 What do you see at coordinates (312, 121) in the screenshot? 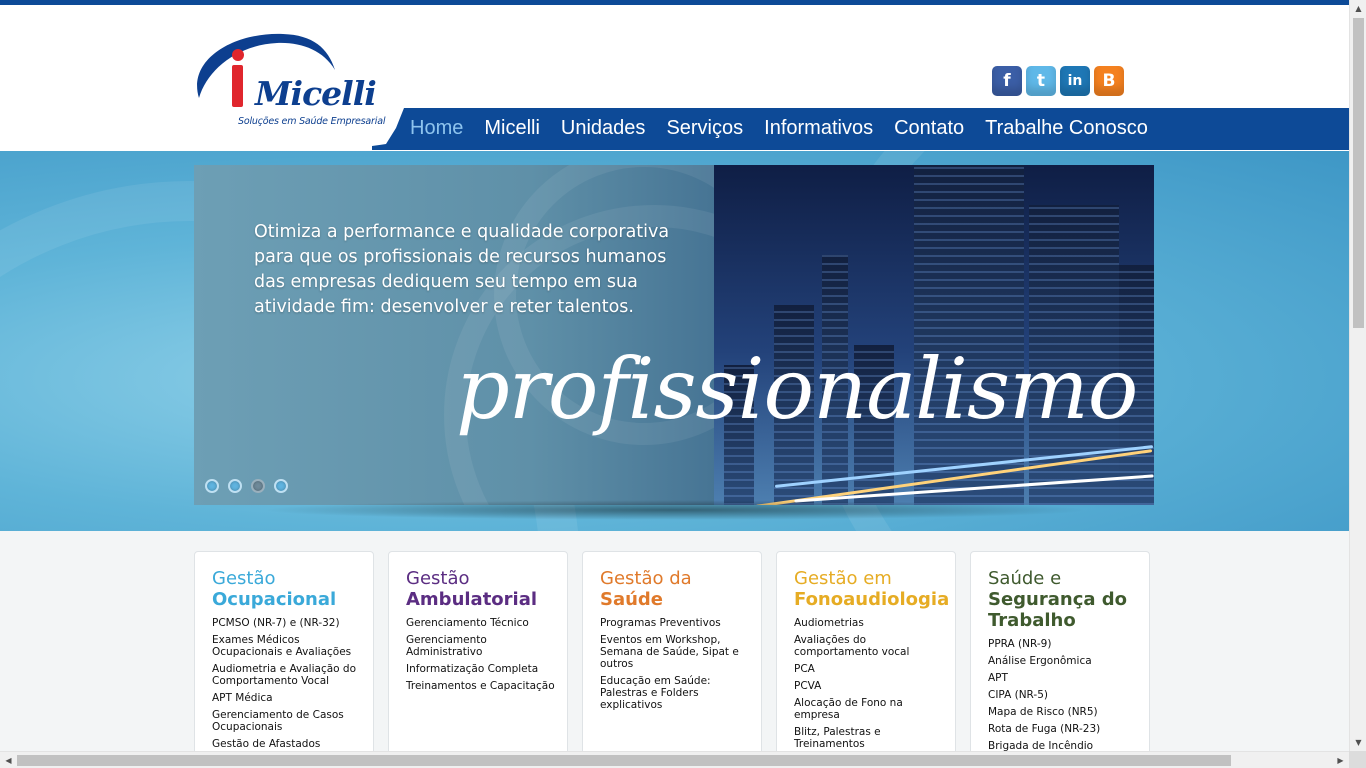
I see `logo-tagline: Soluções em Saúde Empresarial` at bounding box center [312, 121].